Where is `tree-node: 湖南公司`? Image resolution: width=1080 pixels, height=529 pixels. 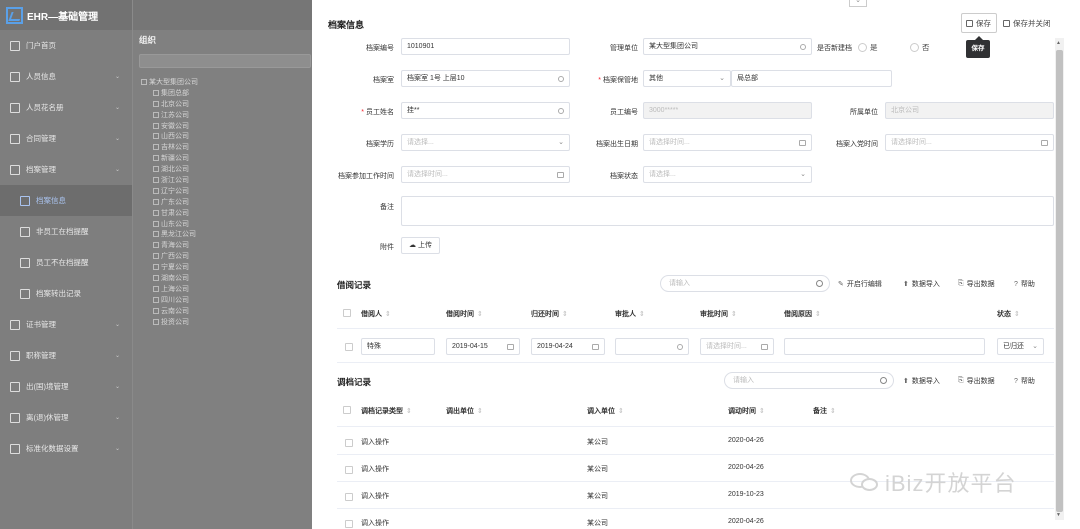
tree-node: 湖南公司 is located at coordinates (168, 279).